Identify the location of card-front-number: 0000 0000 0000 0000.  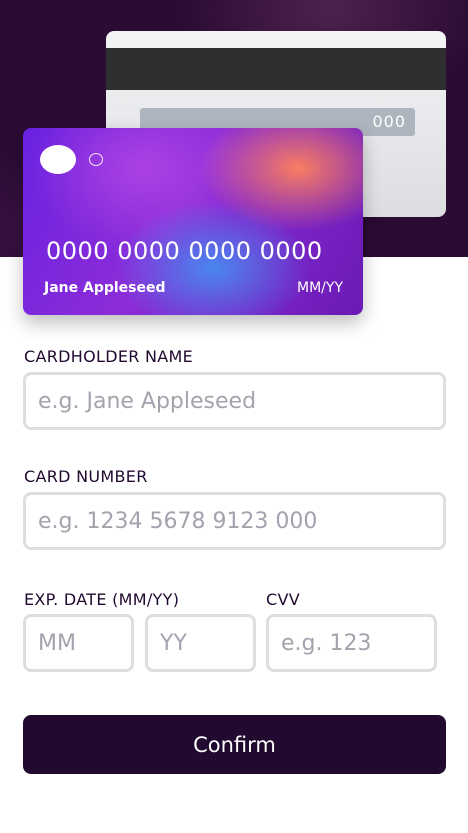
(184, 251).